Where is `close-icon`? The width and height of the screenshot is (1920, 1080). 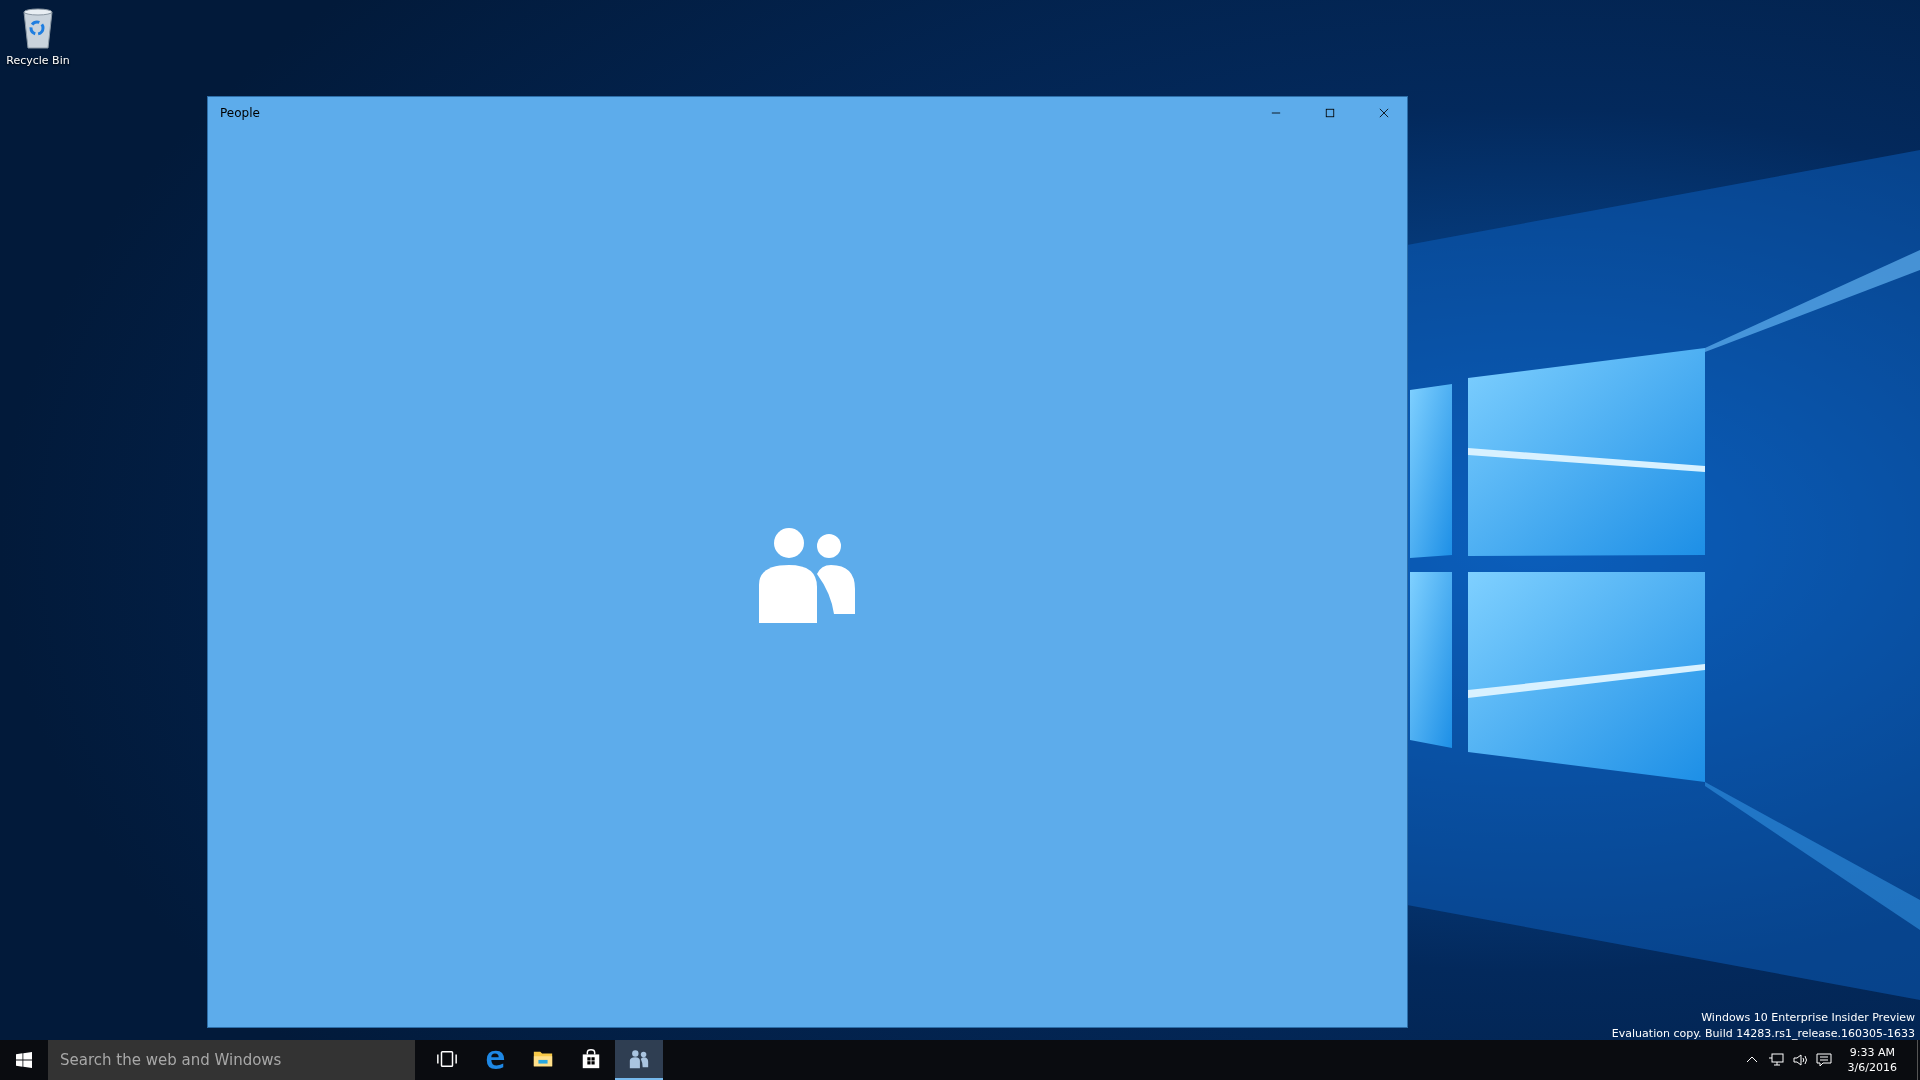
close-icon is located at coordinates (1384, 113).